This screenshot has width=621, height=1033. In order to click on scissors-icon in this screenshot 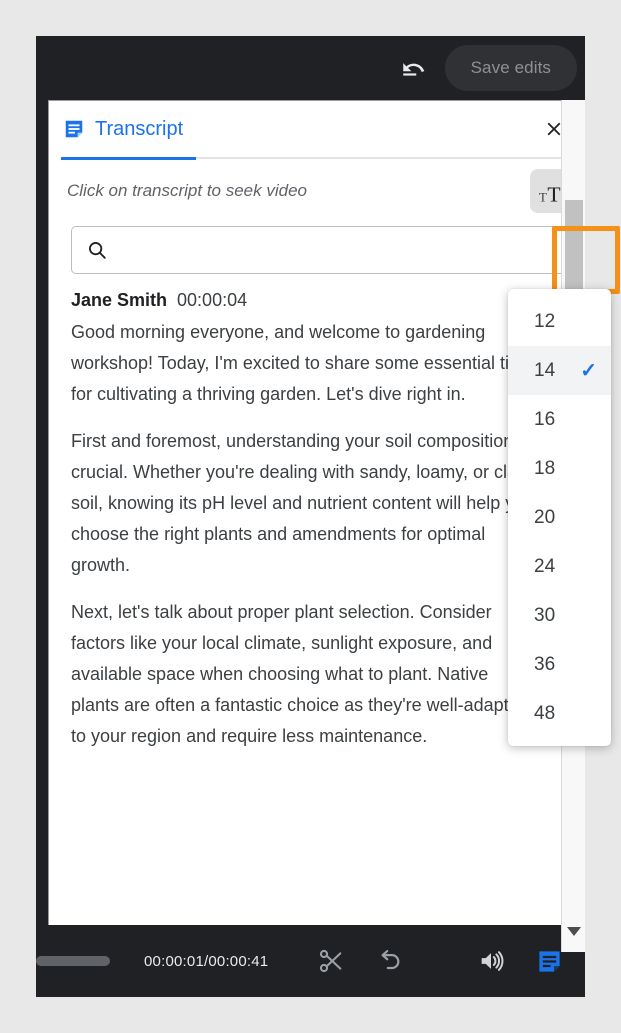, I will do `click(331, 961)`.